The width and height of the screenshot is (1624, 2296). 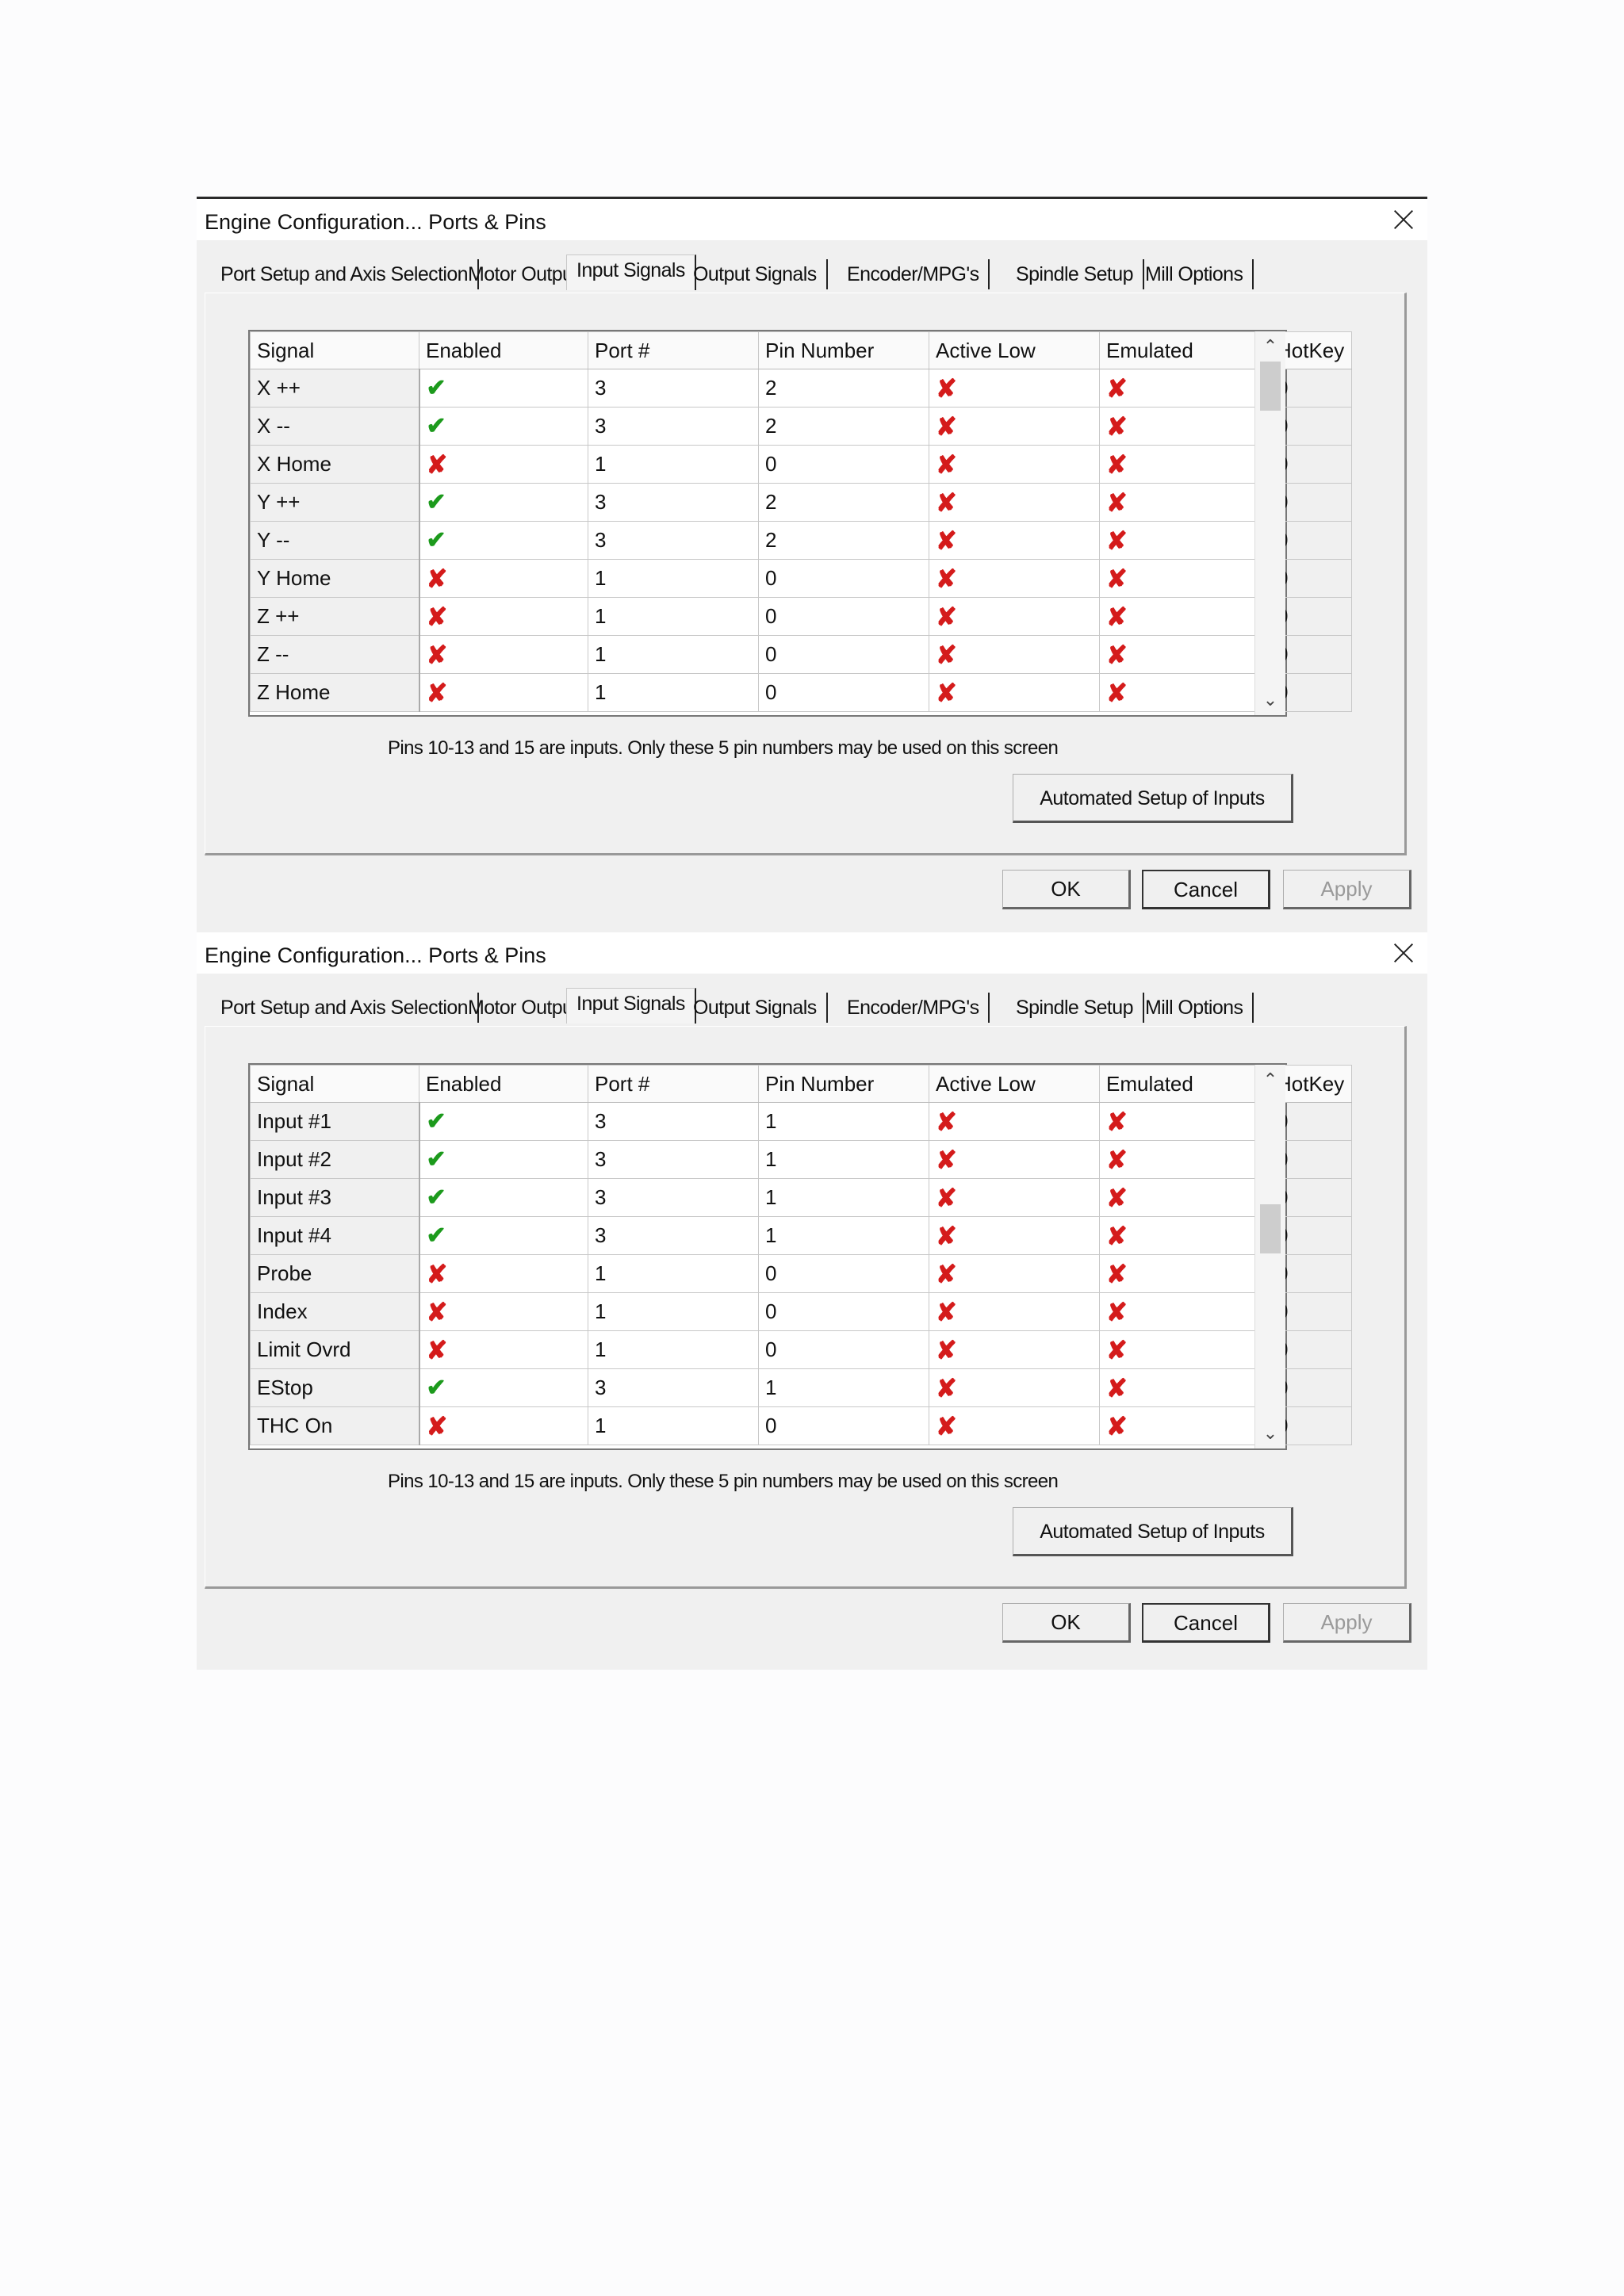 I want to click on table-row: Probe✘10✘✘0, so click(x=801, y=1274).